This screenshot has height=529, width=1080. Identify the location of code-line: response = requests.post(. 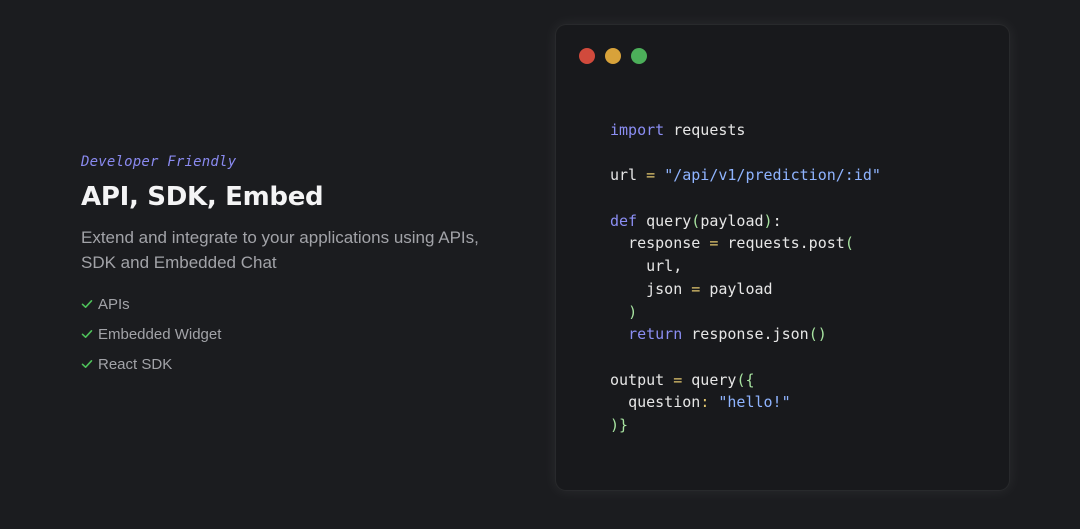
(745, 243).